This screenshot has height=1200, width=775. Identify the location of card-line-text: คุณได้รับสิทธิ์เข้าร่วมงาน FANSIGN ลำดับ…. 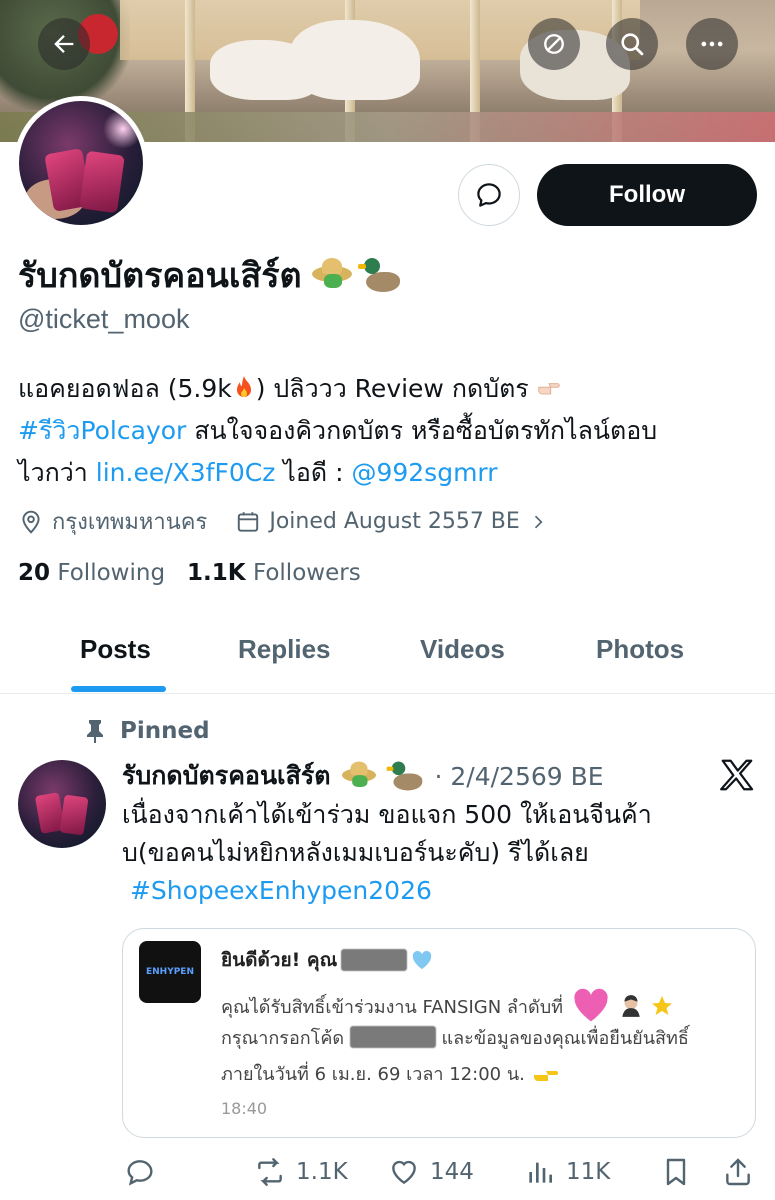
(392, 1007).